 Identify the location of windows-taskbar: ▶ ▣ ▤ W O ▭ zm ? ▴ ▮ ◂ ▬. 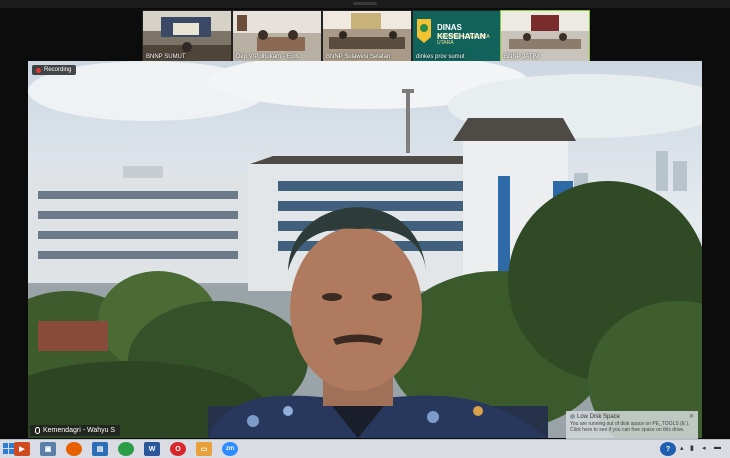
(365, 448).